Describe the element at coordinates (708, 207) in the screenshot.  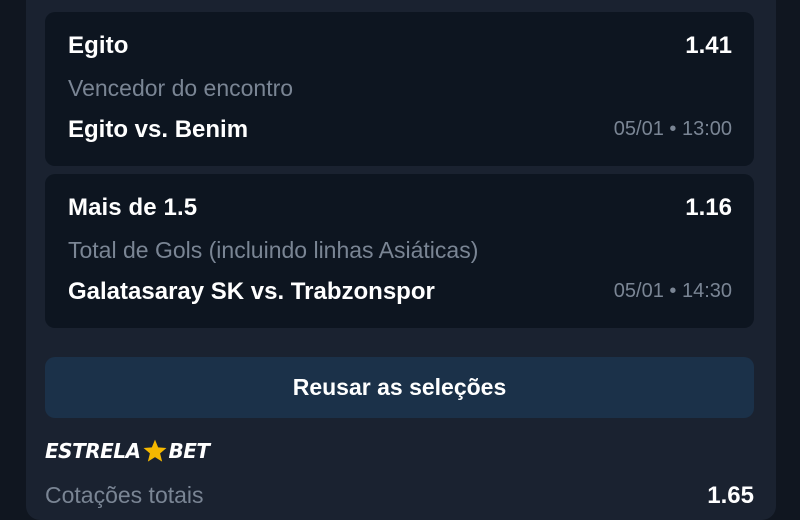
I see `selection-odd: 1.16` at that location.